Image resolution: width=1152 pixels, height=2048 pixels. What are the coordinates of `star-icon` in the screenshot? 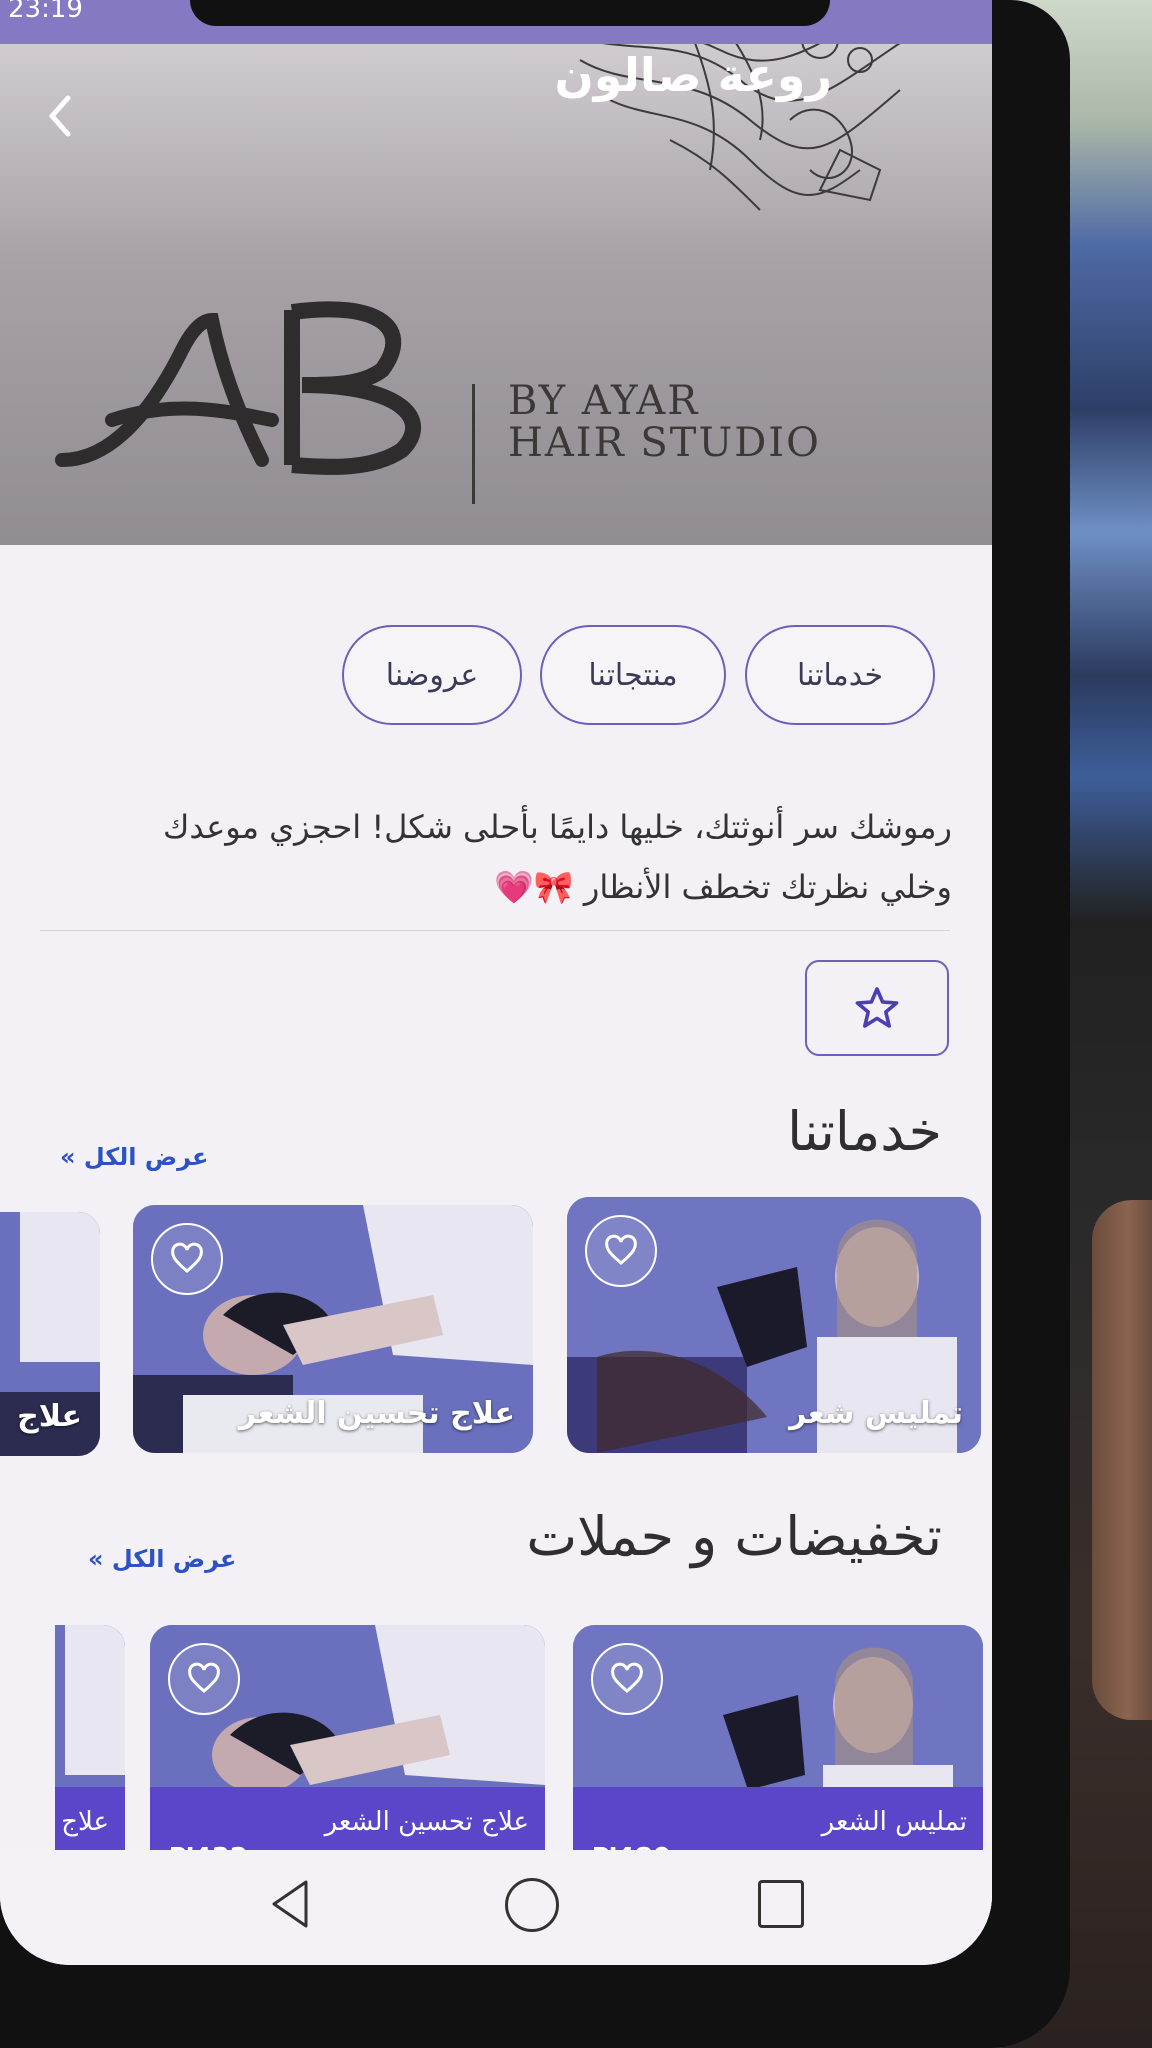 It's located at (877, 1007).